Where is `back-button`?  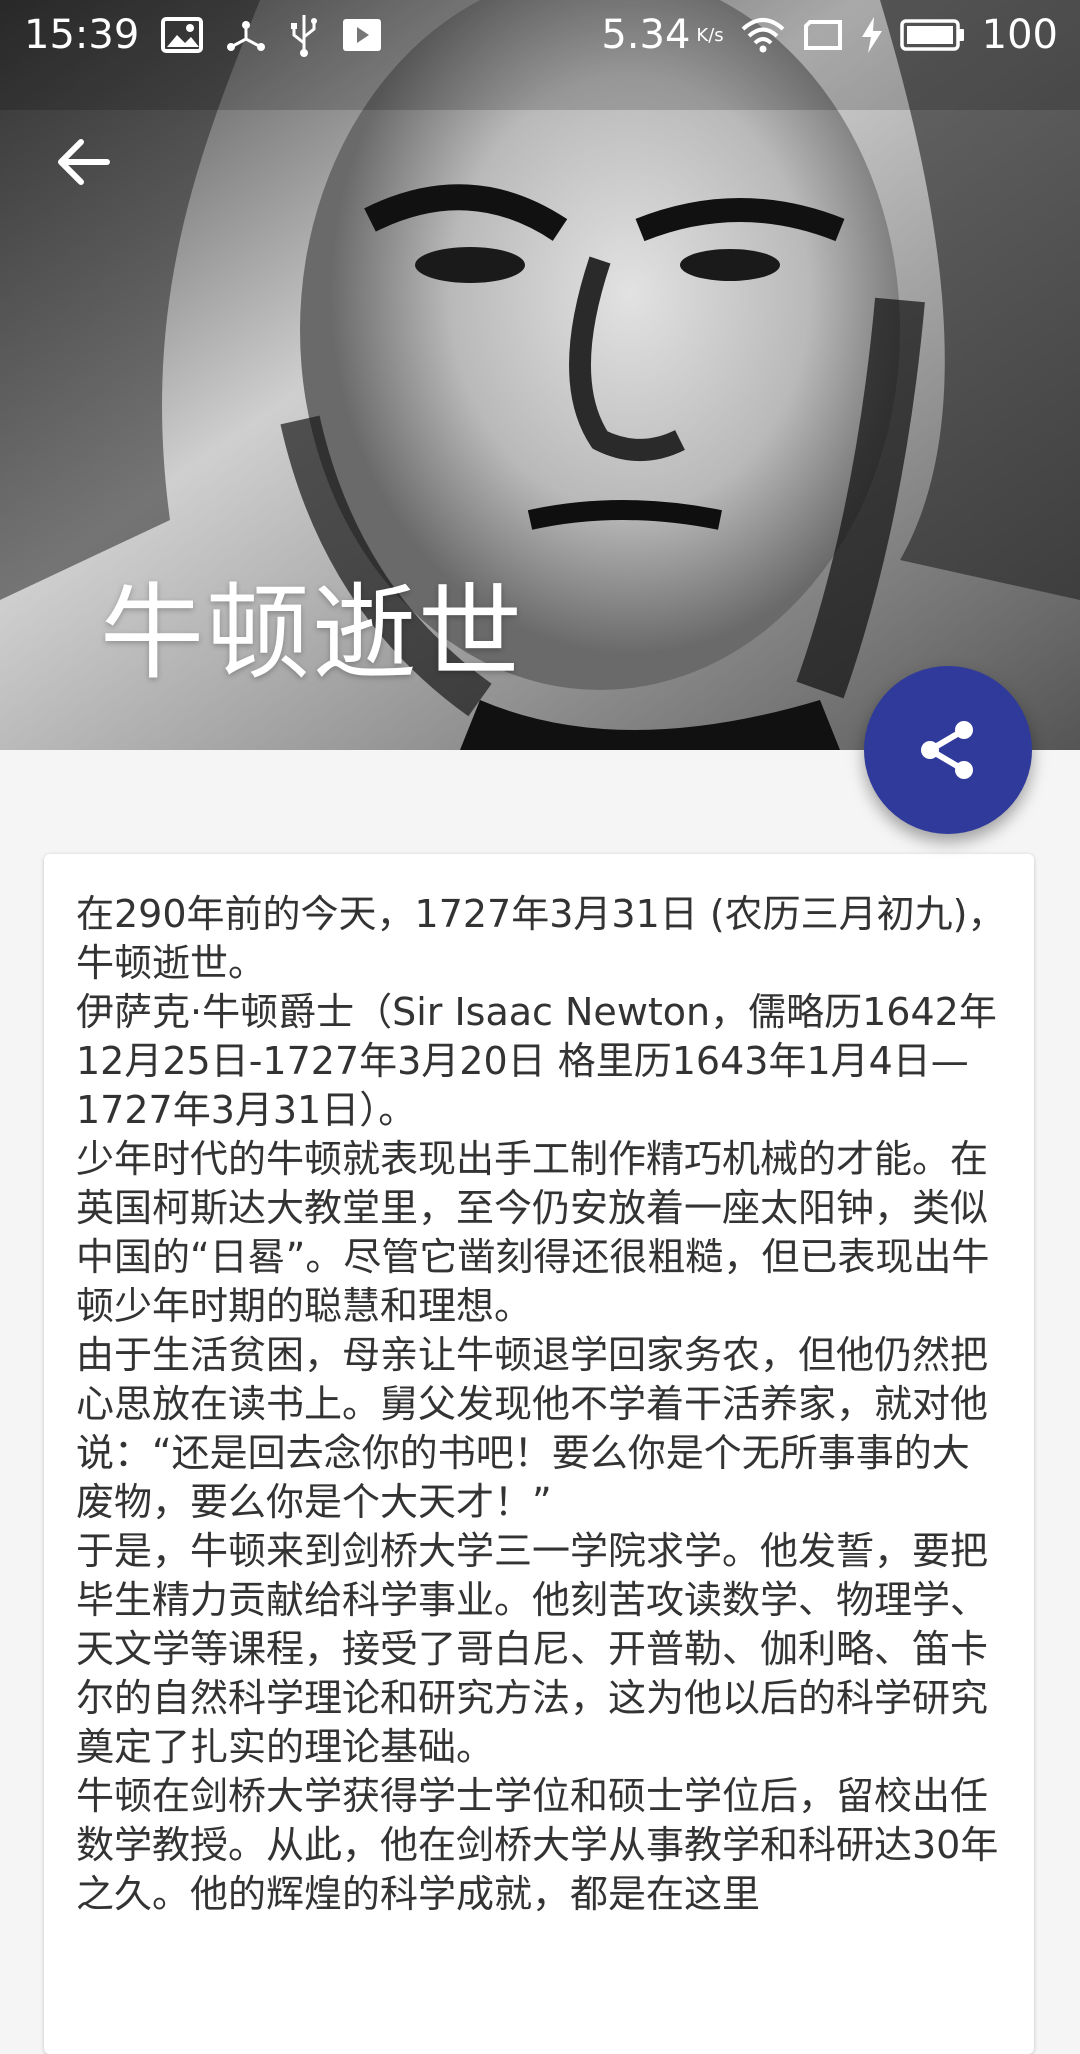
back-button is located at coordinates (84, 162).